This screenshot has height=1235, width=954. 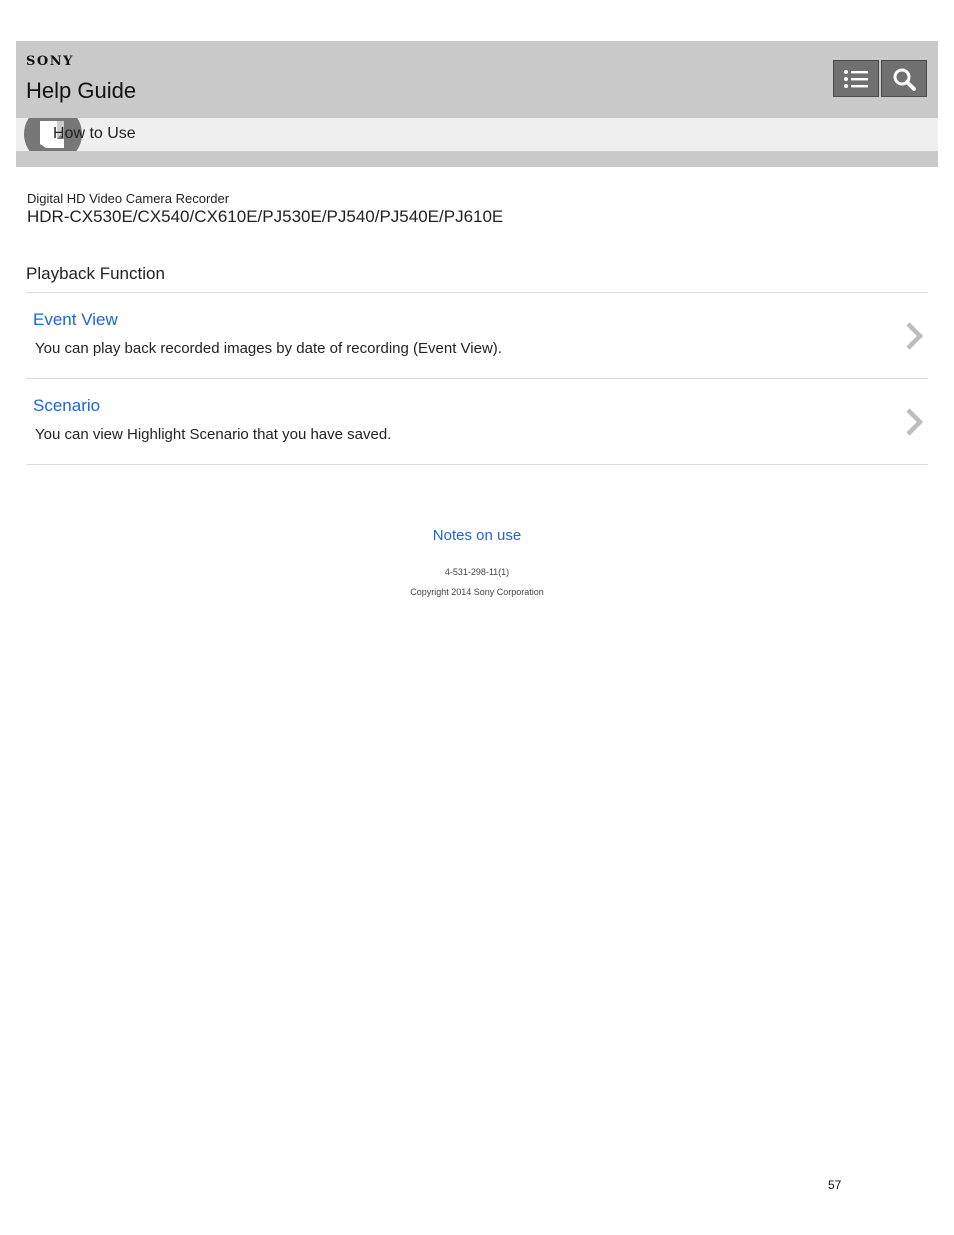 What do you see at coordinates (477, 159) in the screenshot?
I see `header-divider-bar` at bounding box center [477, 159].